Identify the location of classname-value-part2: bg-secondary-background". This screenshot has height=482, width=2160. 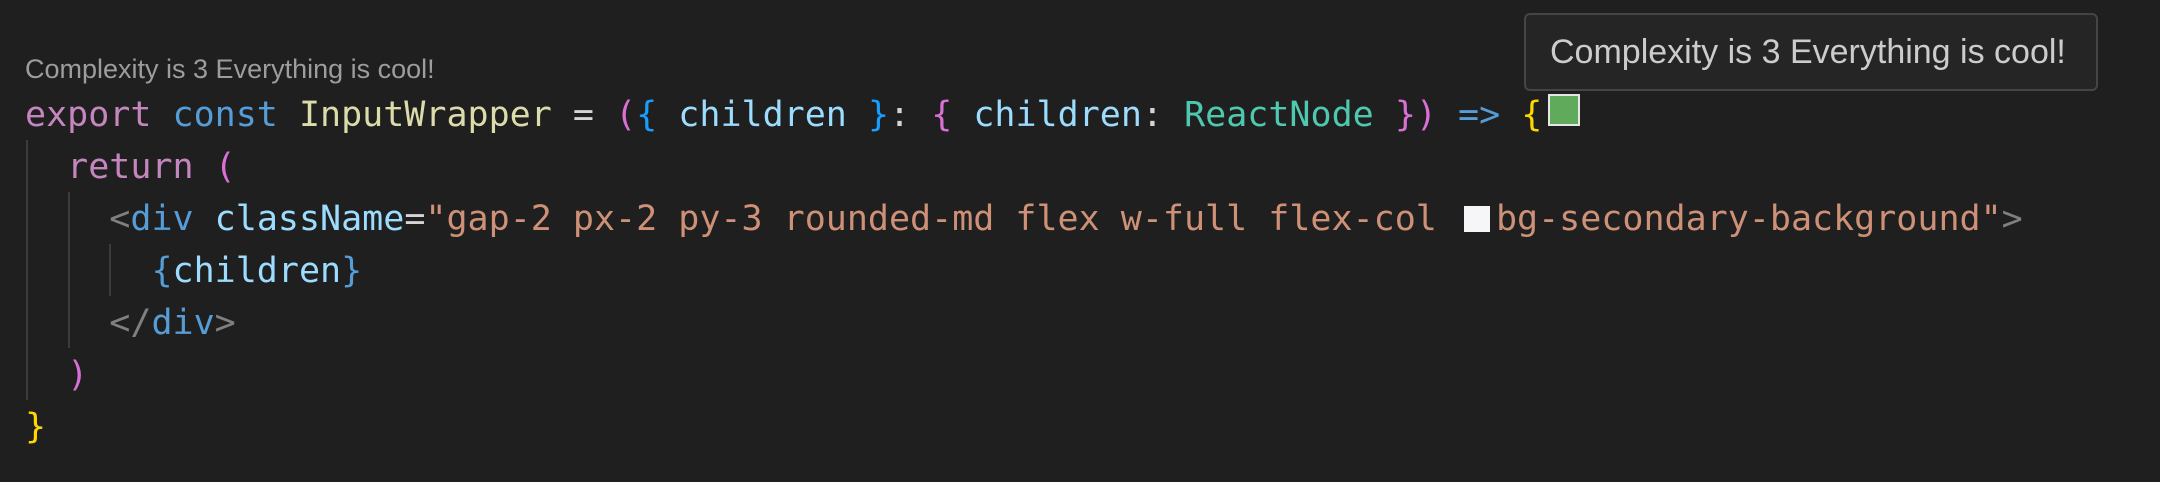
(1748, 219).